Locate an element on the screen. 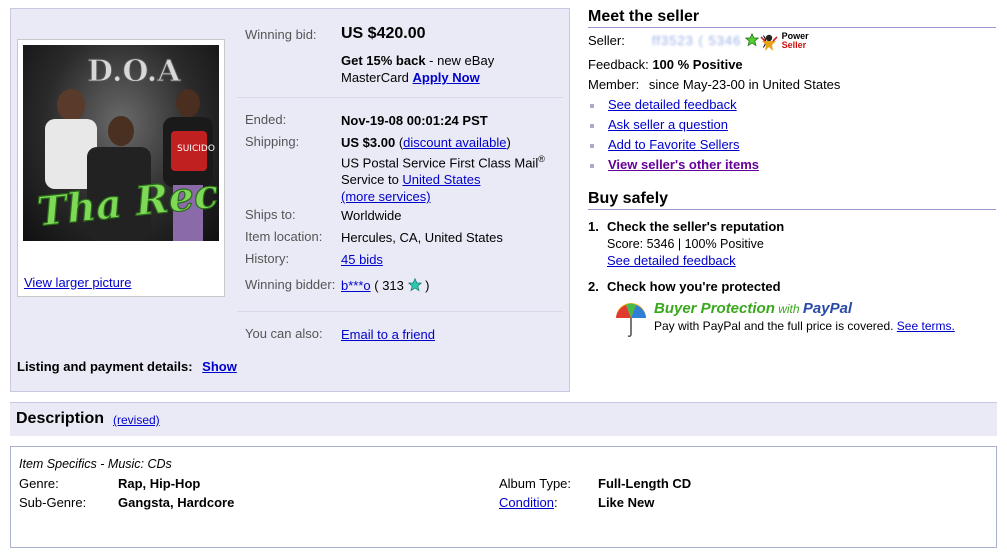 The image size is (1007, 555). buyer-protection-logo: Buyer Protection with PayPal is located at coordinates (753, 308).